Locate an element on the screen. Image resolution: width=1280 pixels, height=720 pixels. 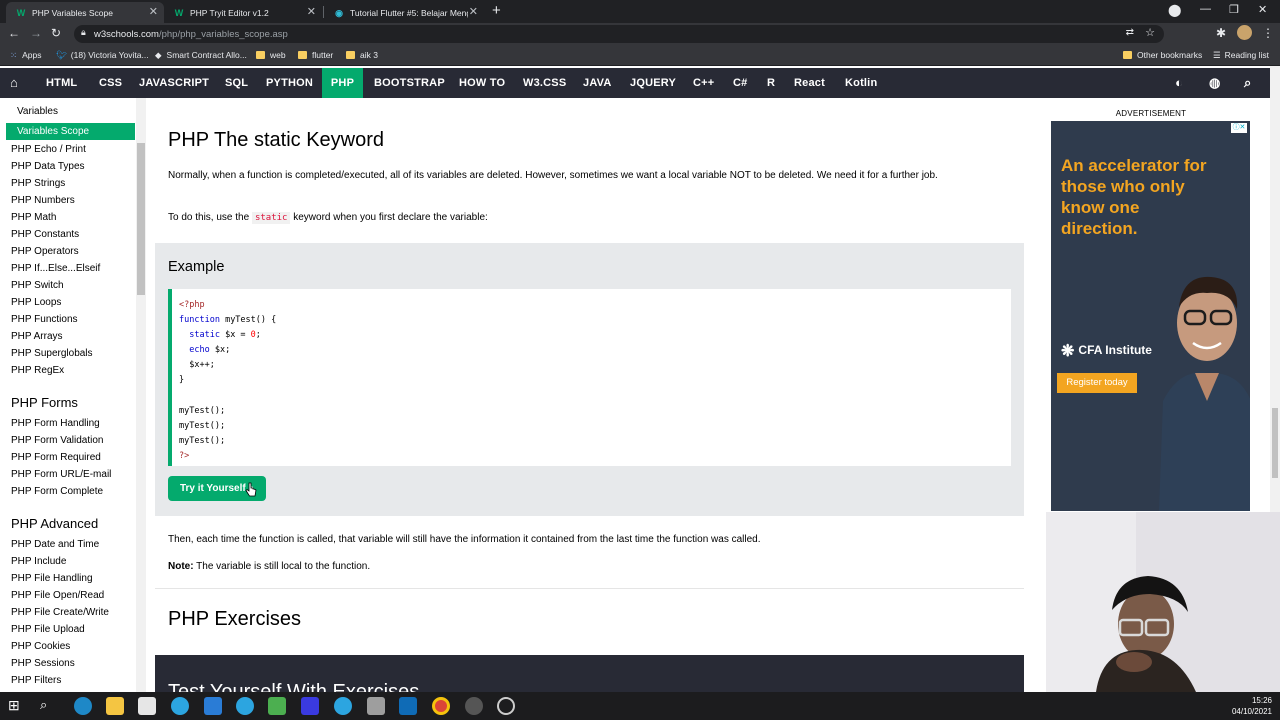
ad-register-button: Register today is located at coordinates (1097, 383).